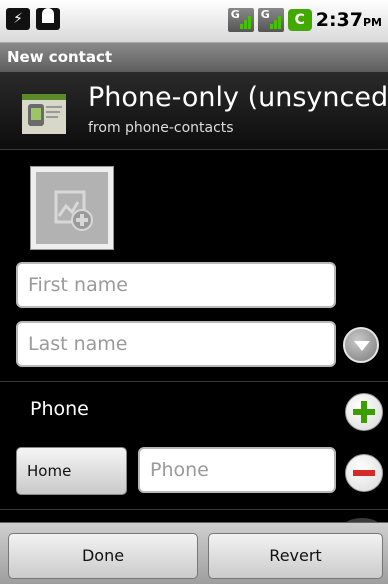  Describe the element at coordinates (299, 20) in the screenshot. I see `battery-icon: C` at that location.